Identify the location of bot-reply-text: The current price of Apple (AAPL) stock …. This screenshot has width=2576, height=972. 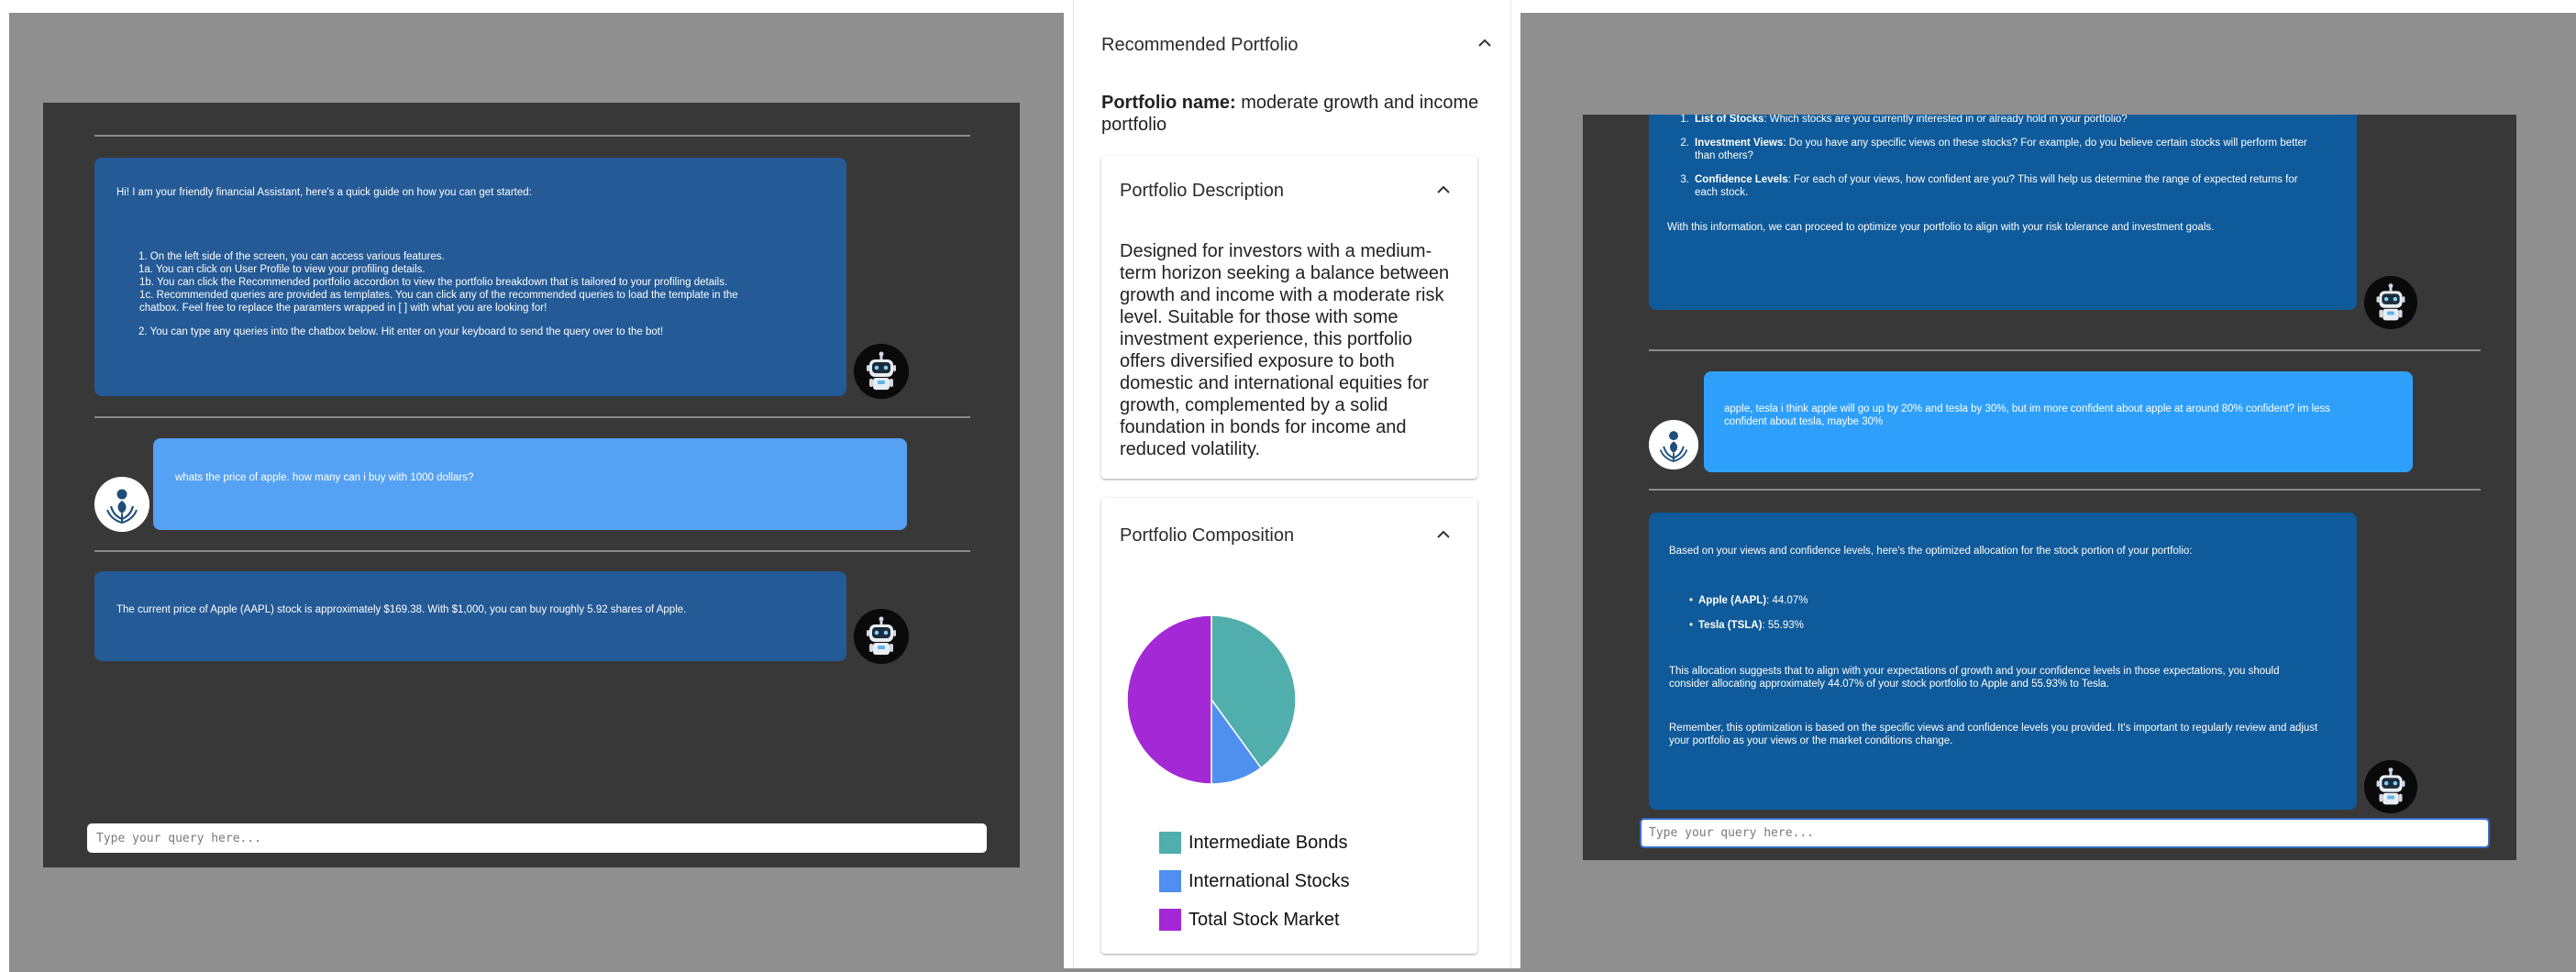
(401, 609).